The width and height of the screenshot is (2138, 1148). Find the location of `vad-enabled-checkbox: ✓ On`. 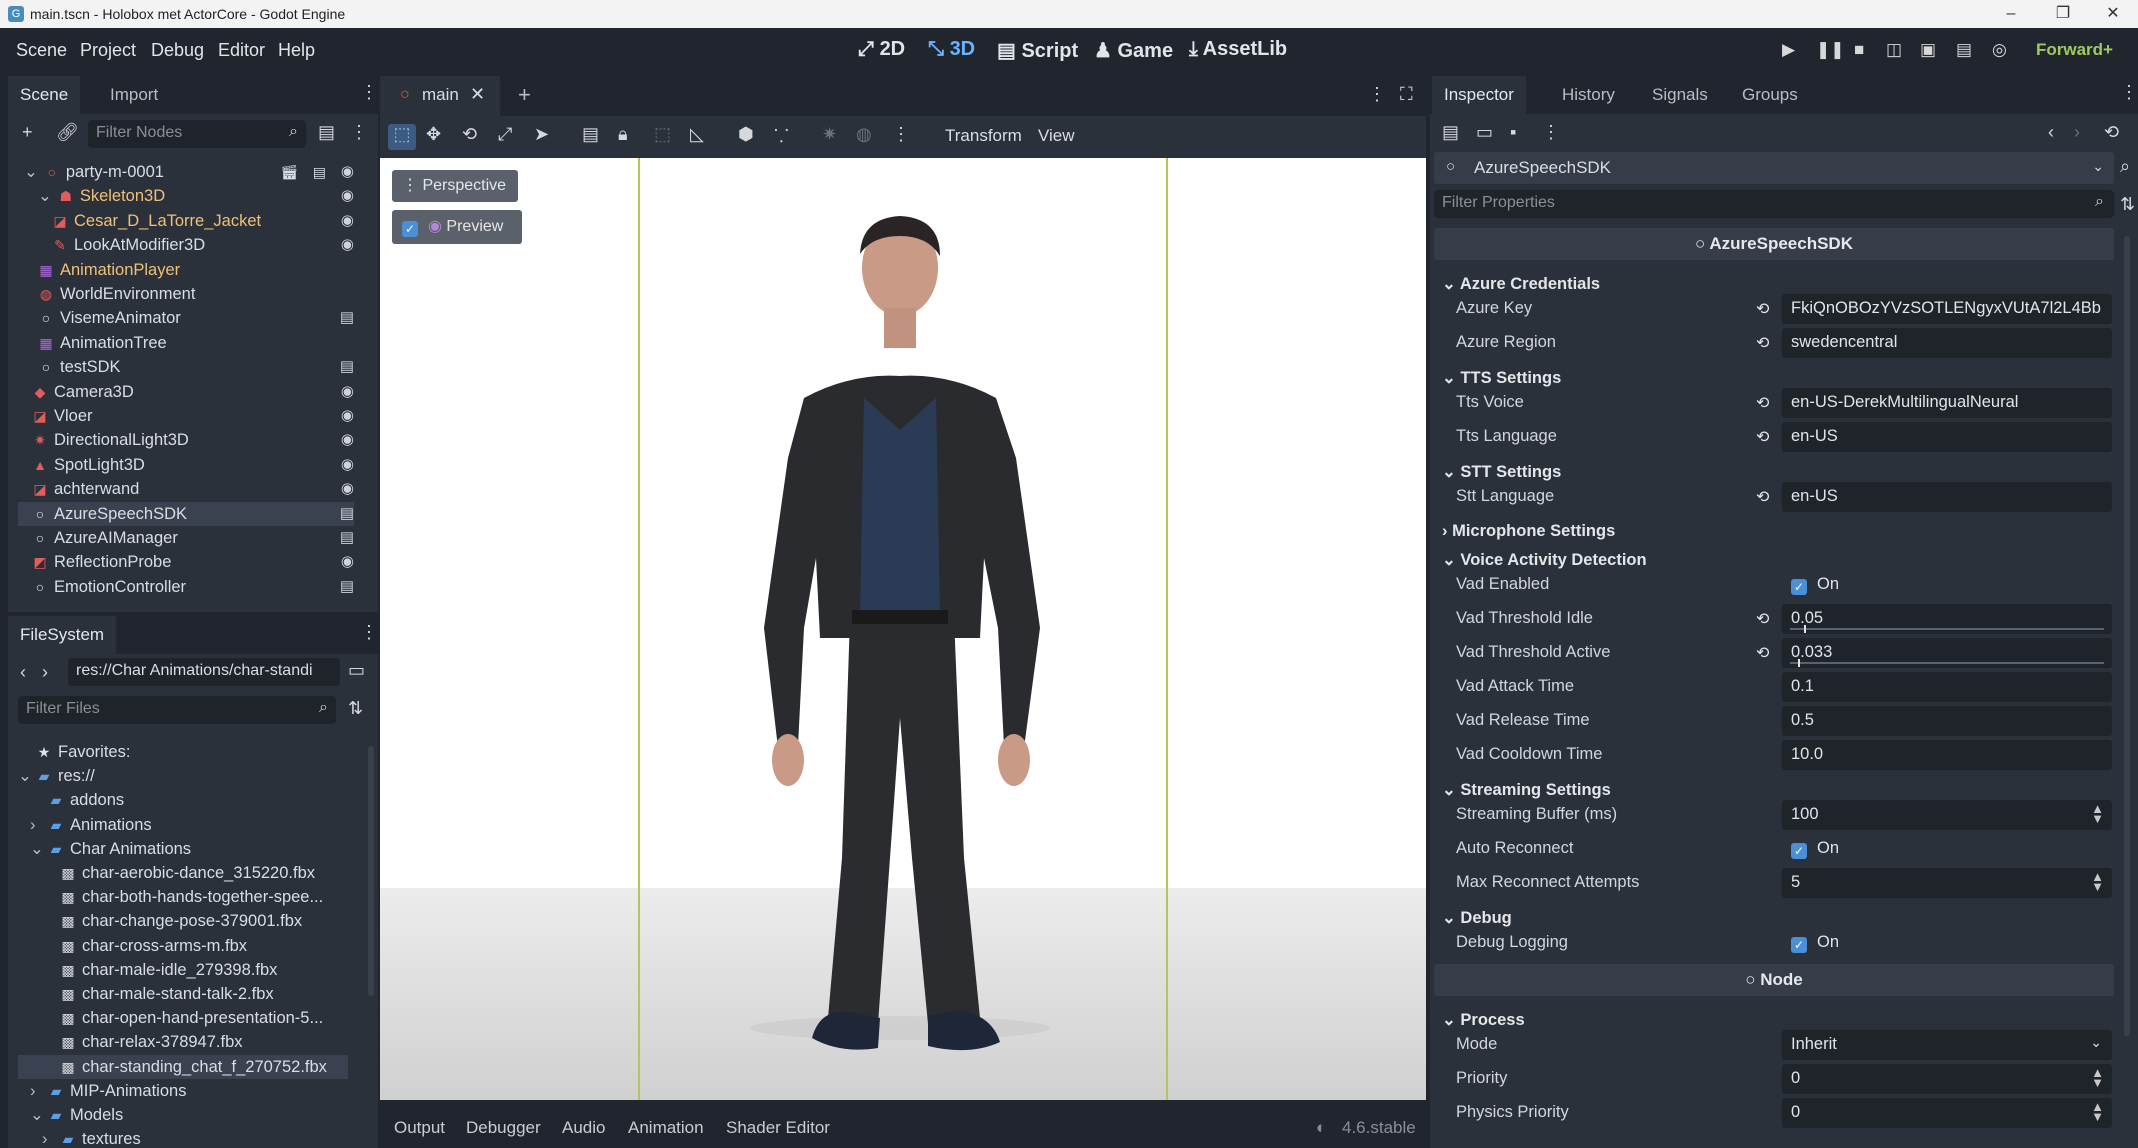

vad-enabled-checkbox: ✓ On is located at coordinates (1947, 585).